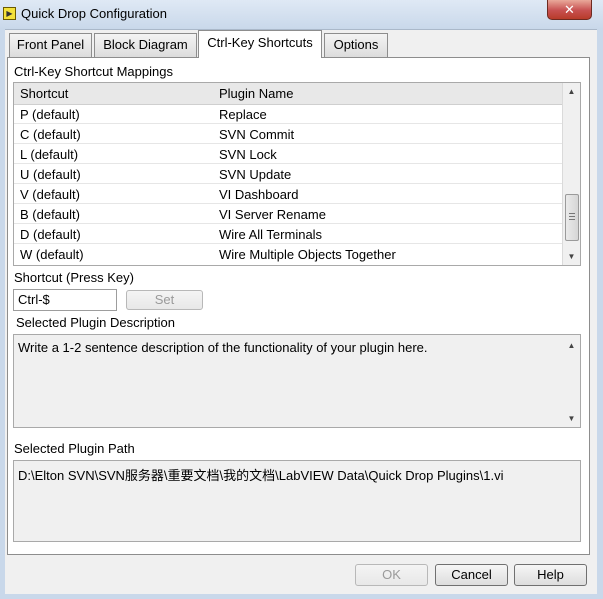 The width and height of the screenshot is (603, 599). What do you see at coordinates (271, 234) in the screenshot?
I see `cell-plugin-name: Wire All Terminals` at bounding box center [271, 234].